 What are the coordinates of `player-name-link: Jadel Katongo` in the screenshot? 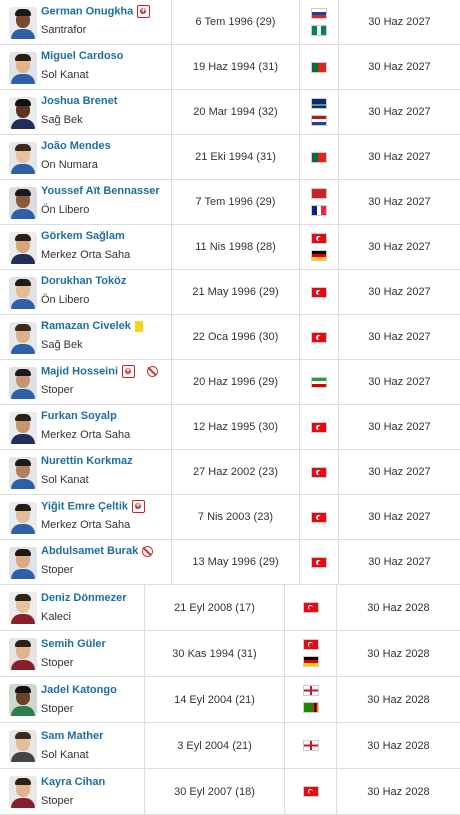 It's located at (79, 690).